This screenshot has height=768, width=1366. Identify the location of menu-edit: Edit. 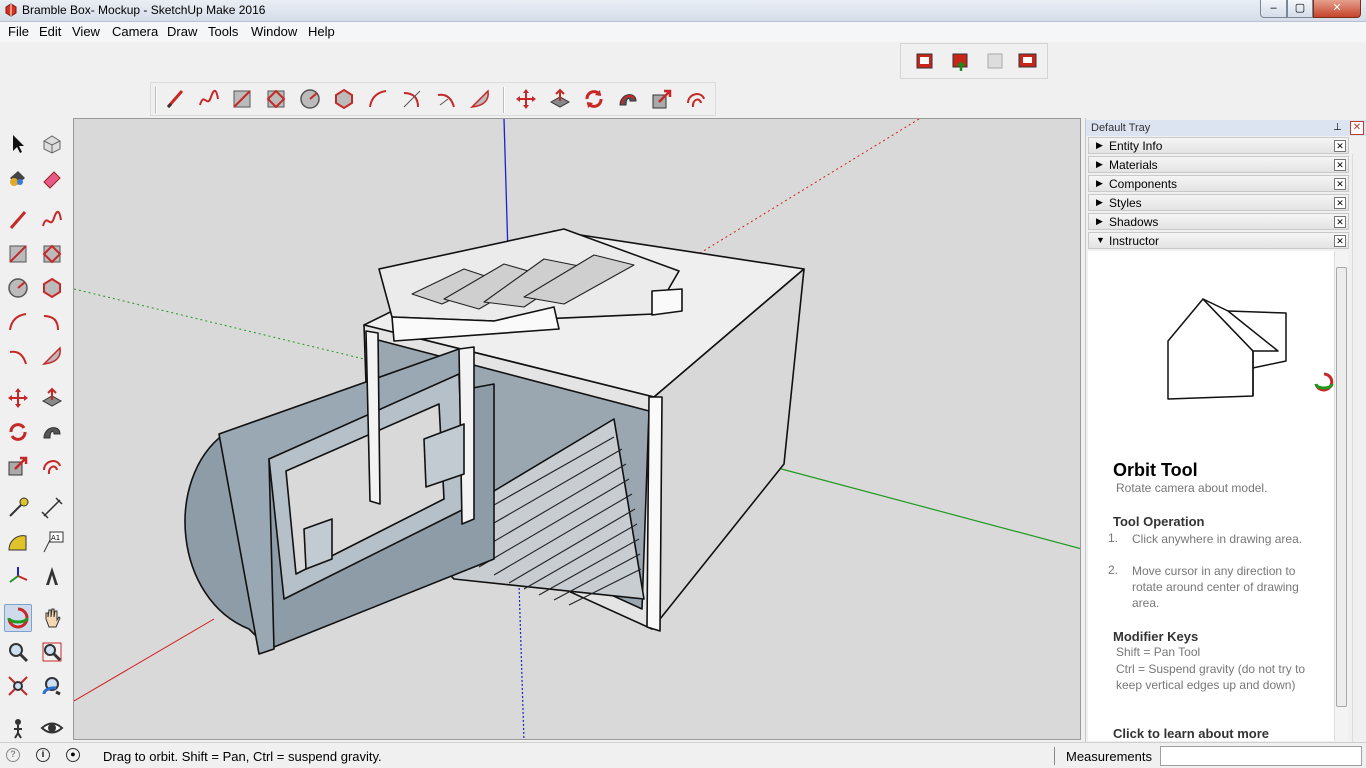
(50, 31).